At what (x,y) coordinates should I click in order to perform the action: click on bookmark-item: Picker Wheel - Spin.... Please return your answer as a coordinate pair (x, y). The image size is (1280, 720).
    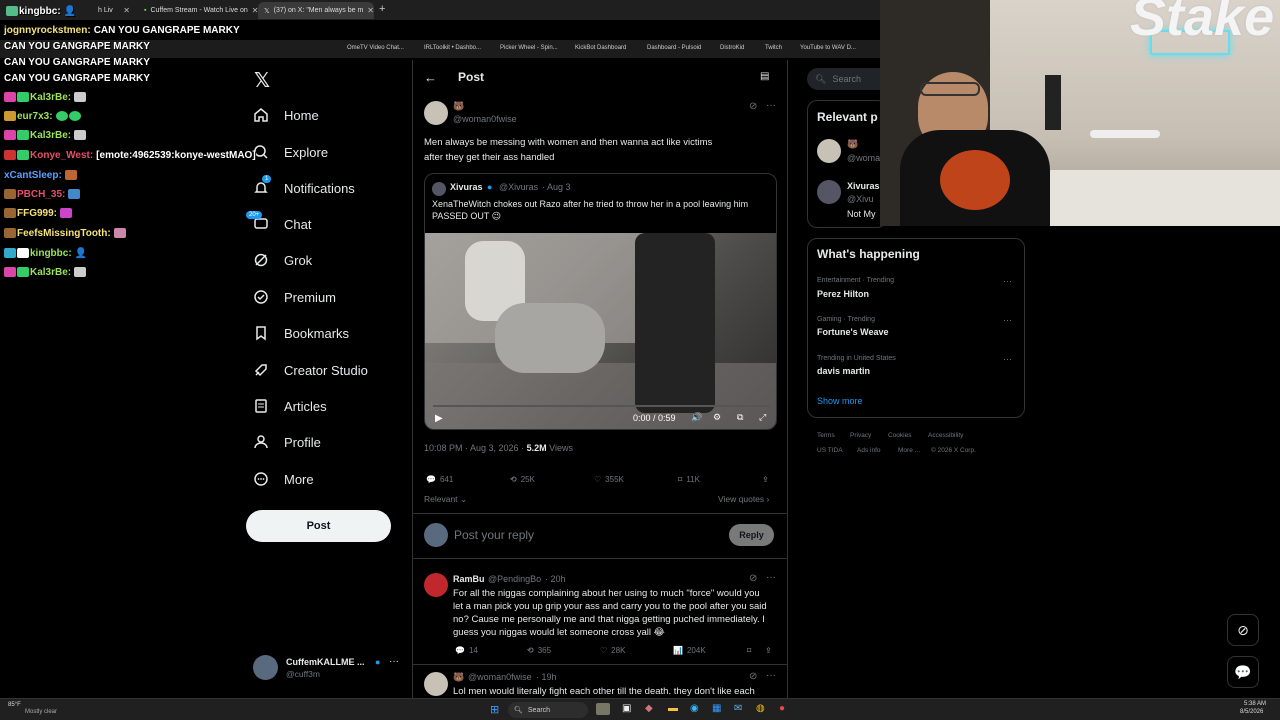
    Looking at the image, I should click on (529, 48).